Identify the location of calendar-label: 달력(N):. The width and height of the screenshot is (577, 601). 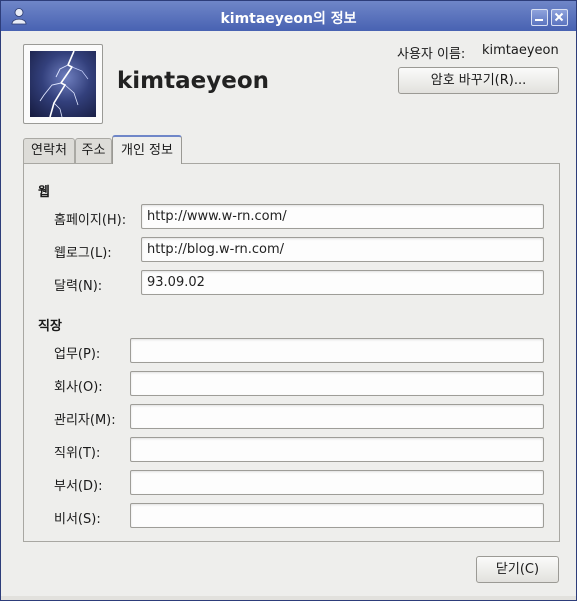
(78, 286).